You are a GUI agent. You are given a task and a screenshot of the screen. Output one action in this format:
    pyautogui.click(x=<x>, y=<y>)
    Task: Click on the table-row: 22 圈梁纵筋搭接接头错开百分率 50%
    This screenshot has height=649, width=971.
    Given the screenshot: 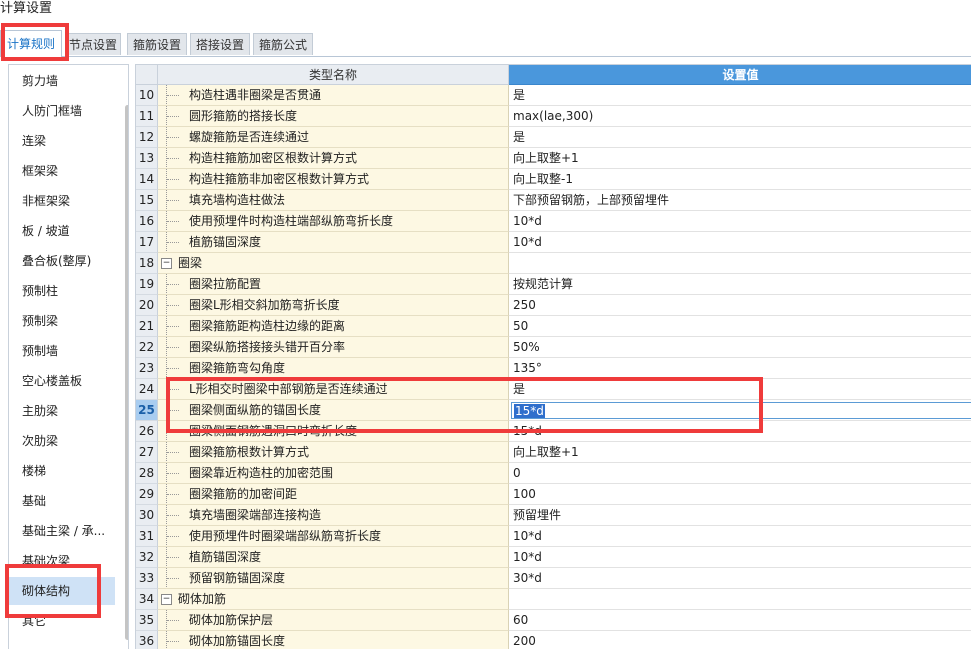 What is the action you would take?
    pyautogui.click(x=553, y=347)
    